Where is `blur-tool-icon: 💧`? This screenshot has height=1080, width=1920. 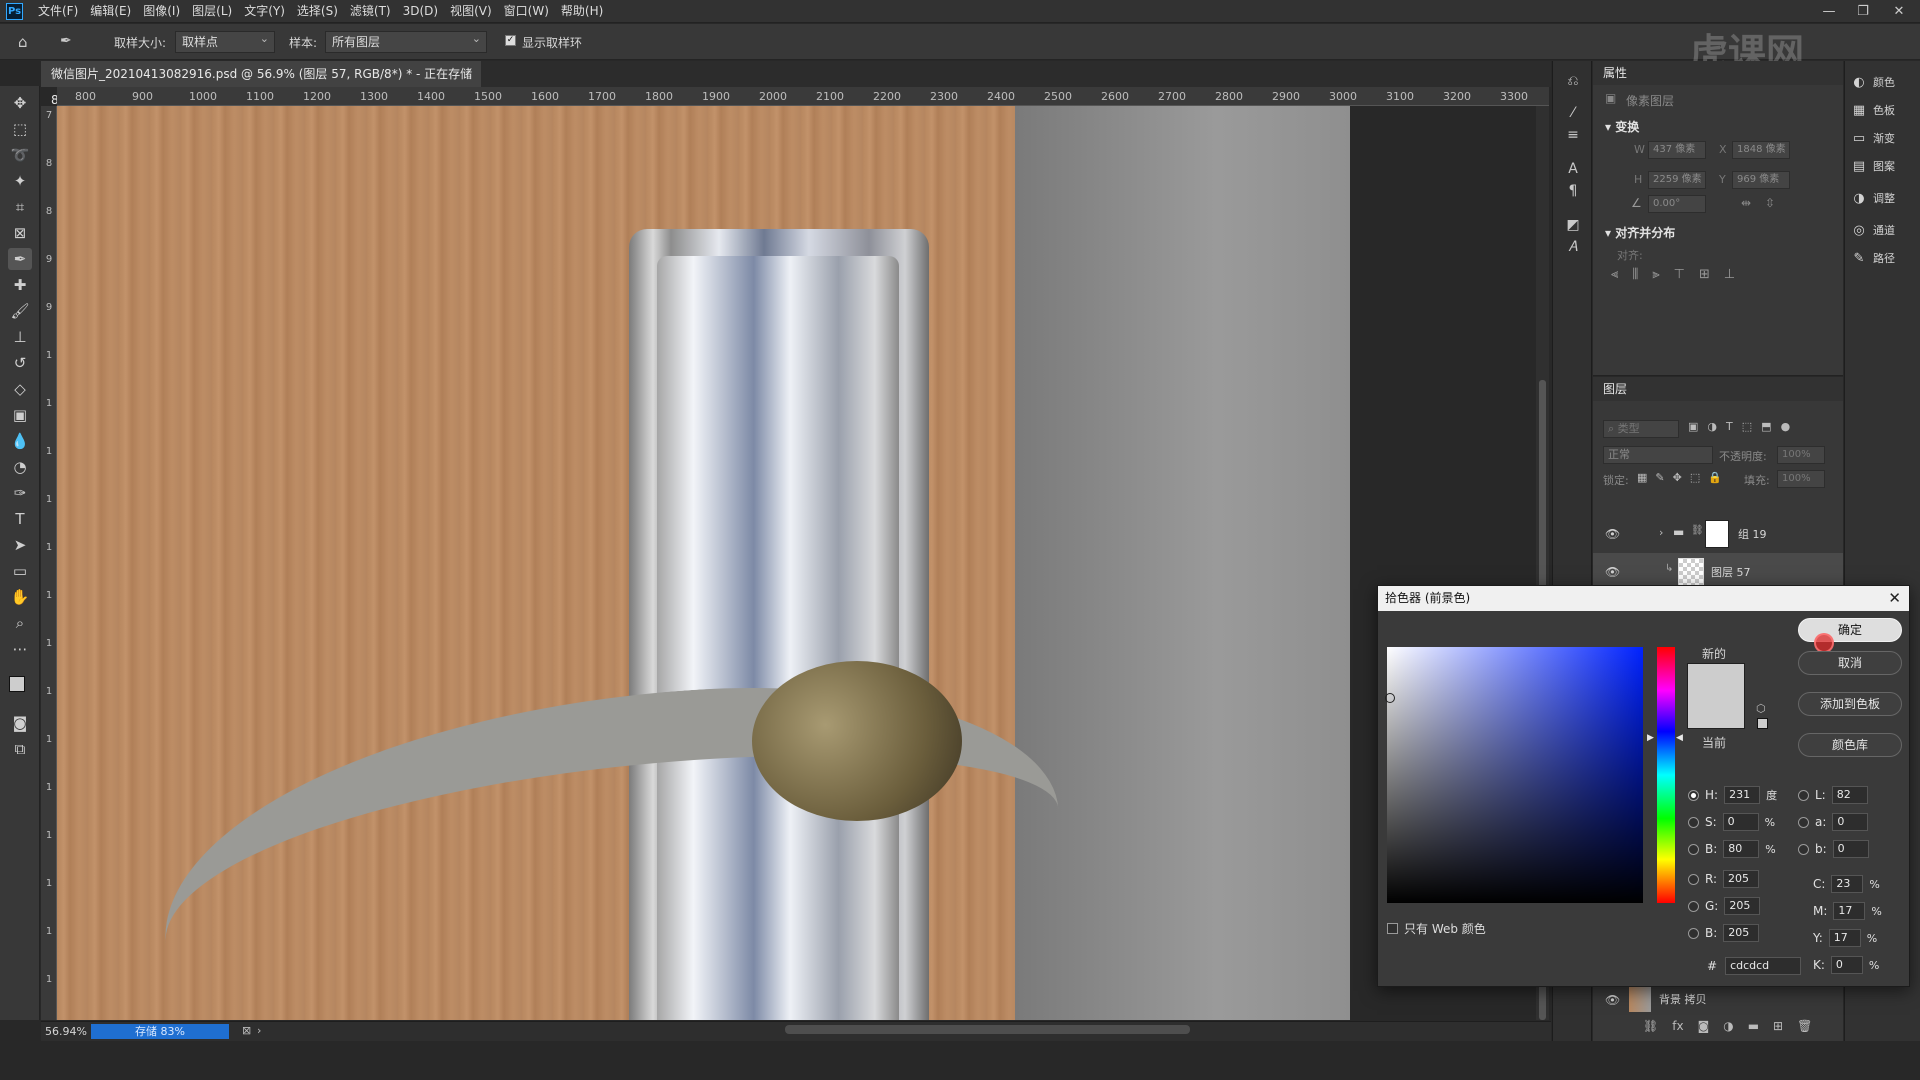
blur-tool-icon: 💧 is located at coordinates (20, 441).